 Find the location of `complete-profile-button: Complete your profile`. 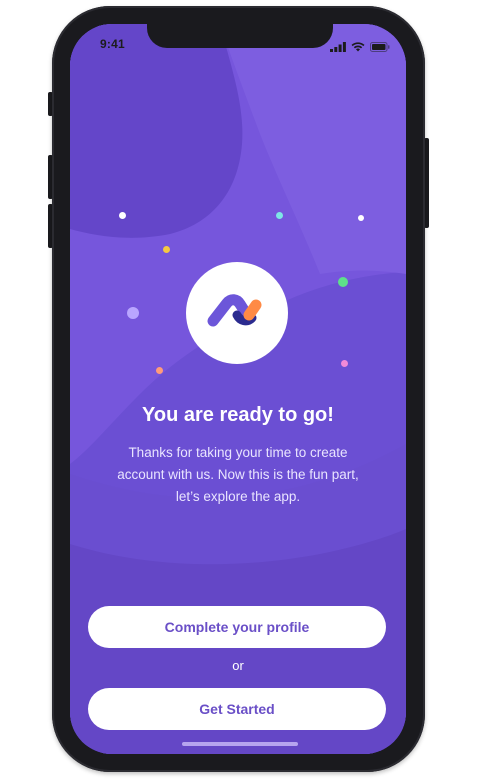

complete-profile-button: Complete your profile is located at coordinates (237, 627).